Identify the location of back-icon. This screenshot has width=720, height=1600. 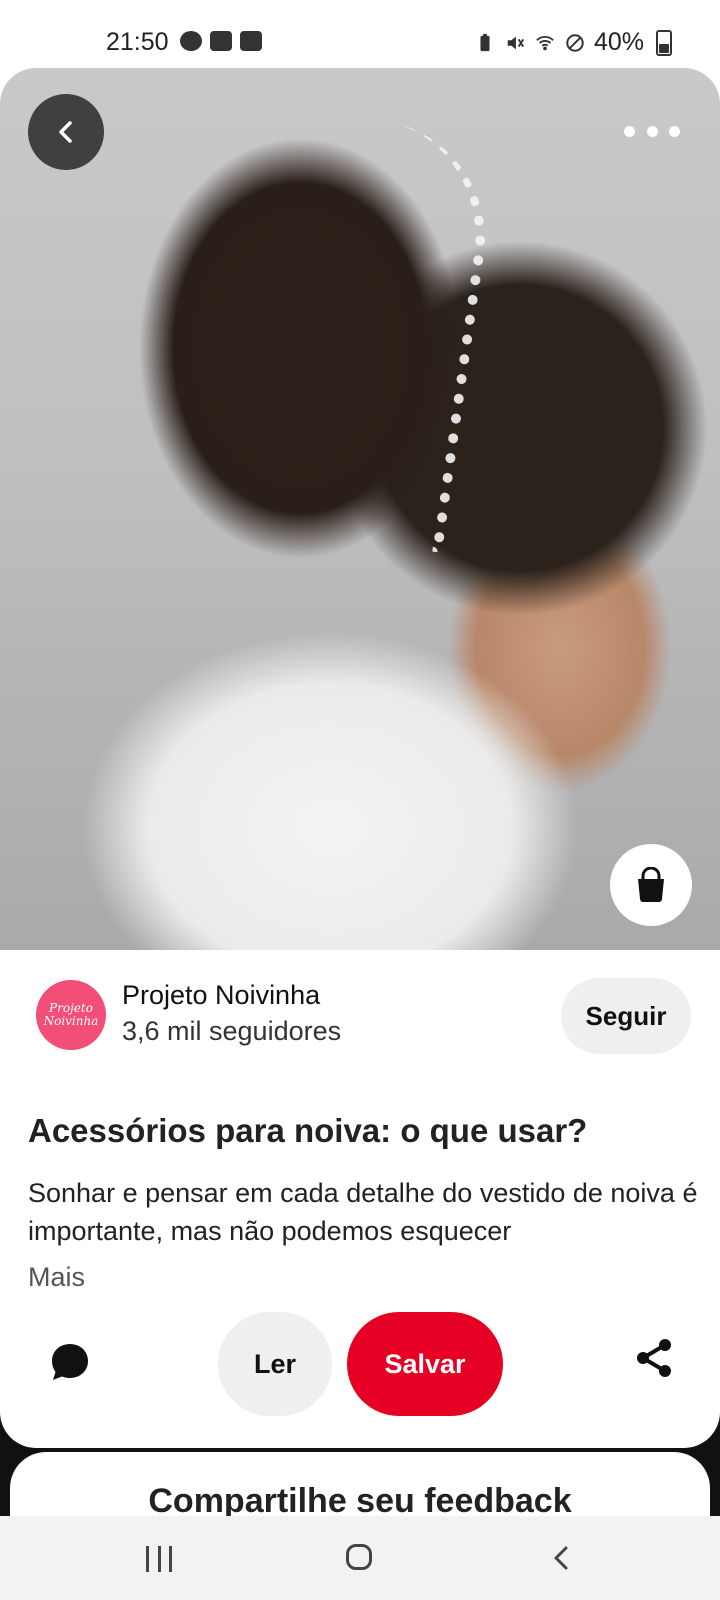
(65, 132).